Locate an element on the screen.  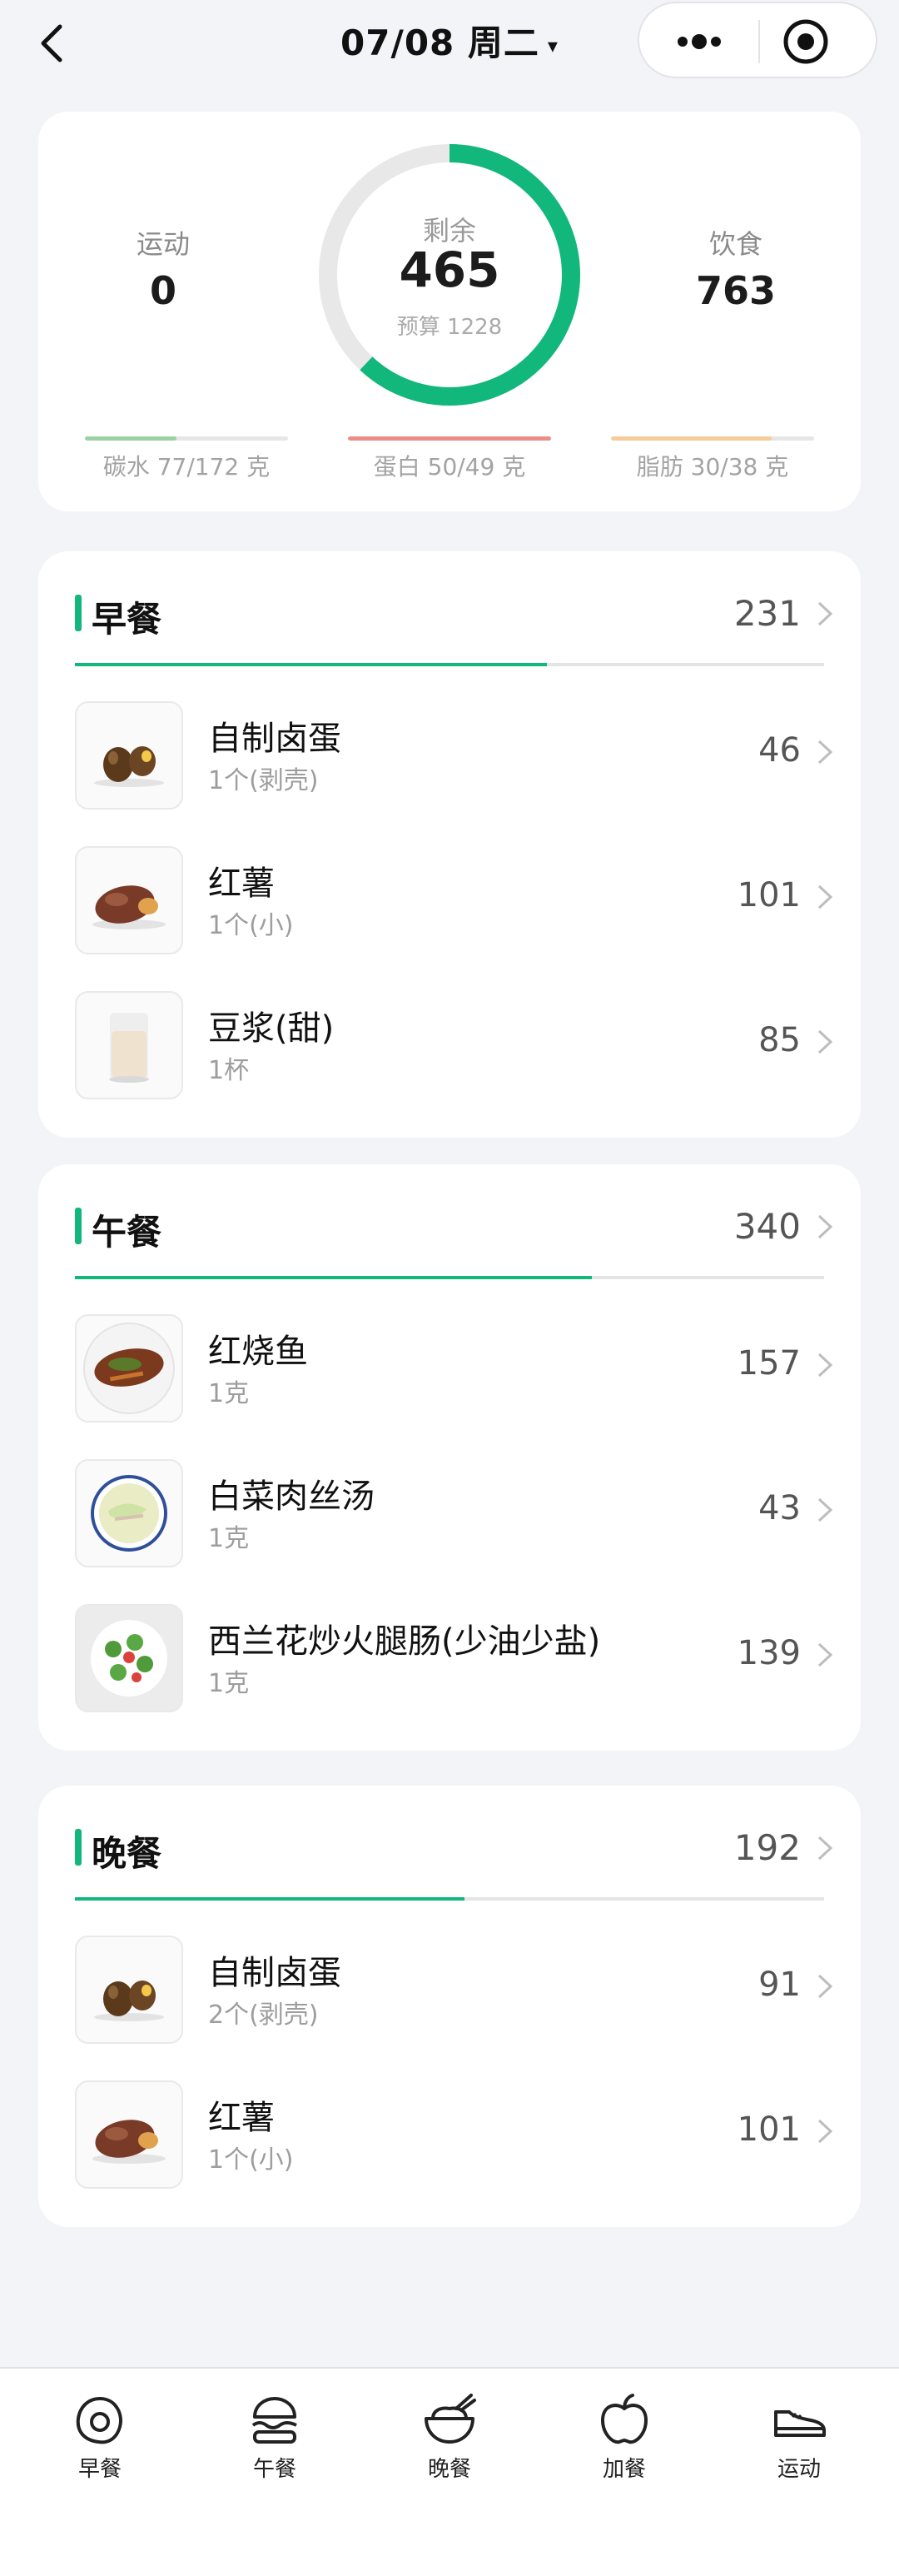
tab-dinner: 晚餐 is located at coordinates (449, 2436).